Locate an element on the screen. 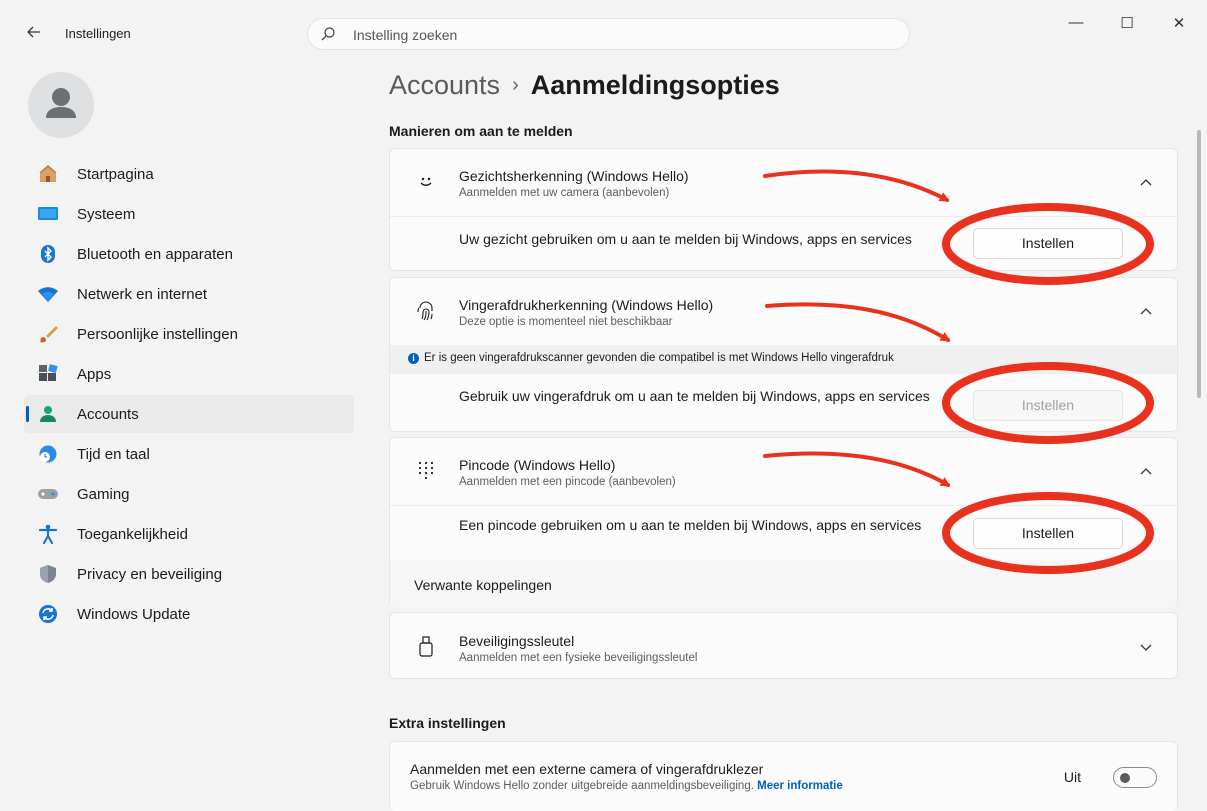 This screenshot has height=811, width=1207. face-recognition-title: Gezichtsherkenning (Windows Hello) is located at coordinates (574, 176).